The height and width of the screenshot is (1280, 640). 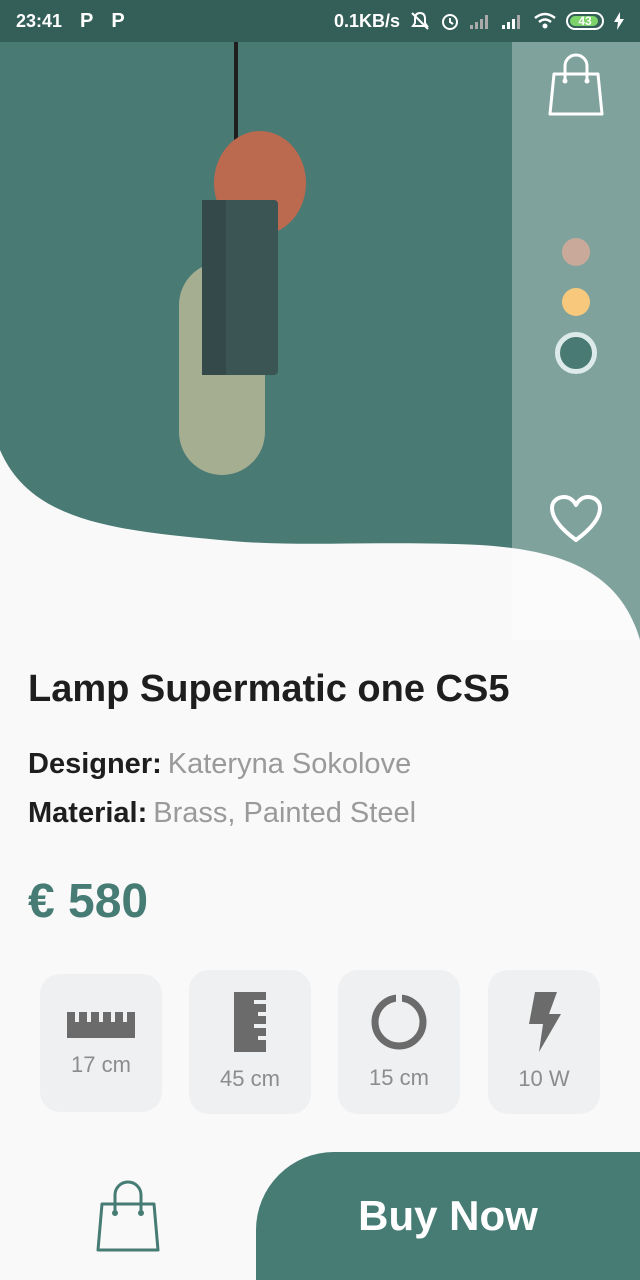 What do you see at coordinates (289, 764) in the screenshot?
I see `designer-value: Kateryna Sokolove` at bounding box center [289, 764].